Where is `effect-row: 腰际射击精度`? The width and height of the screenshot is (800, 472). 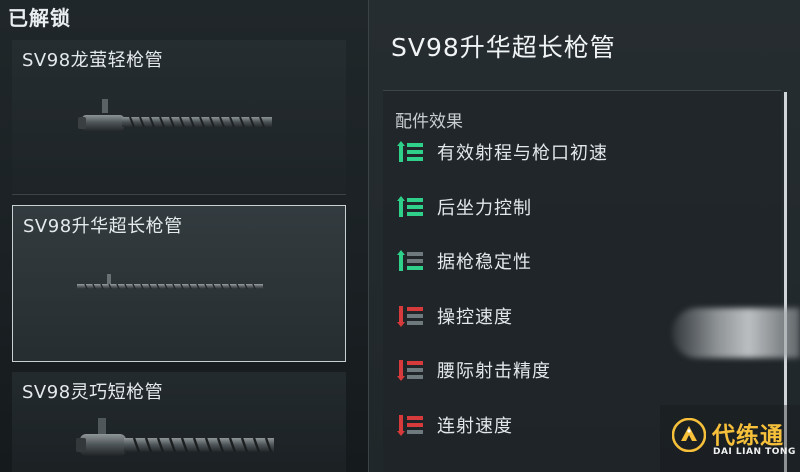 effect-row: 腰际射击精度 is located at coordinates (474, 370).